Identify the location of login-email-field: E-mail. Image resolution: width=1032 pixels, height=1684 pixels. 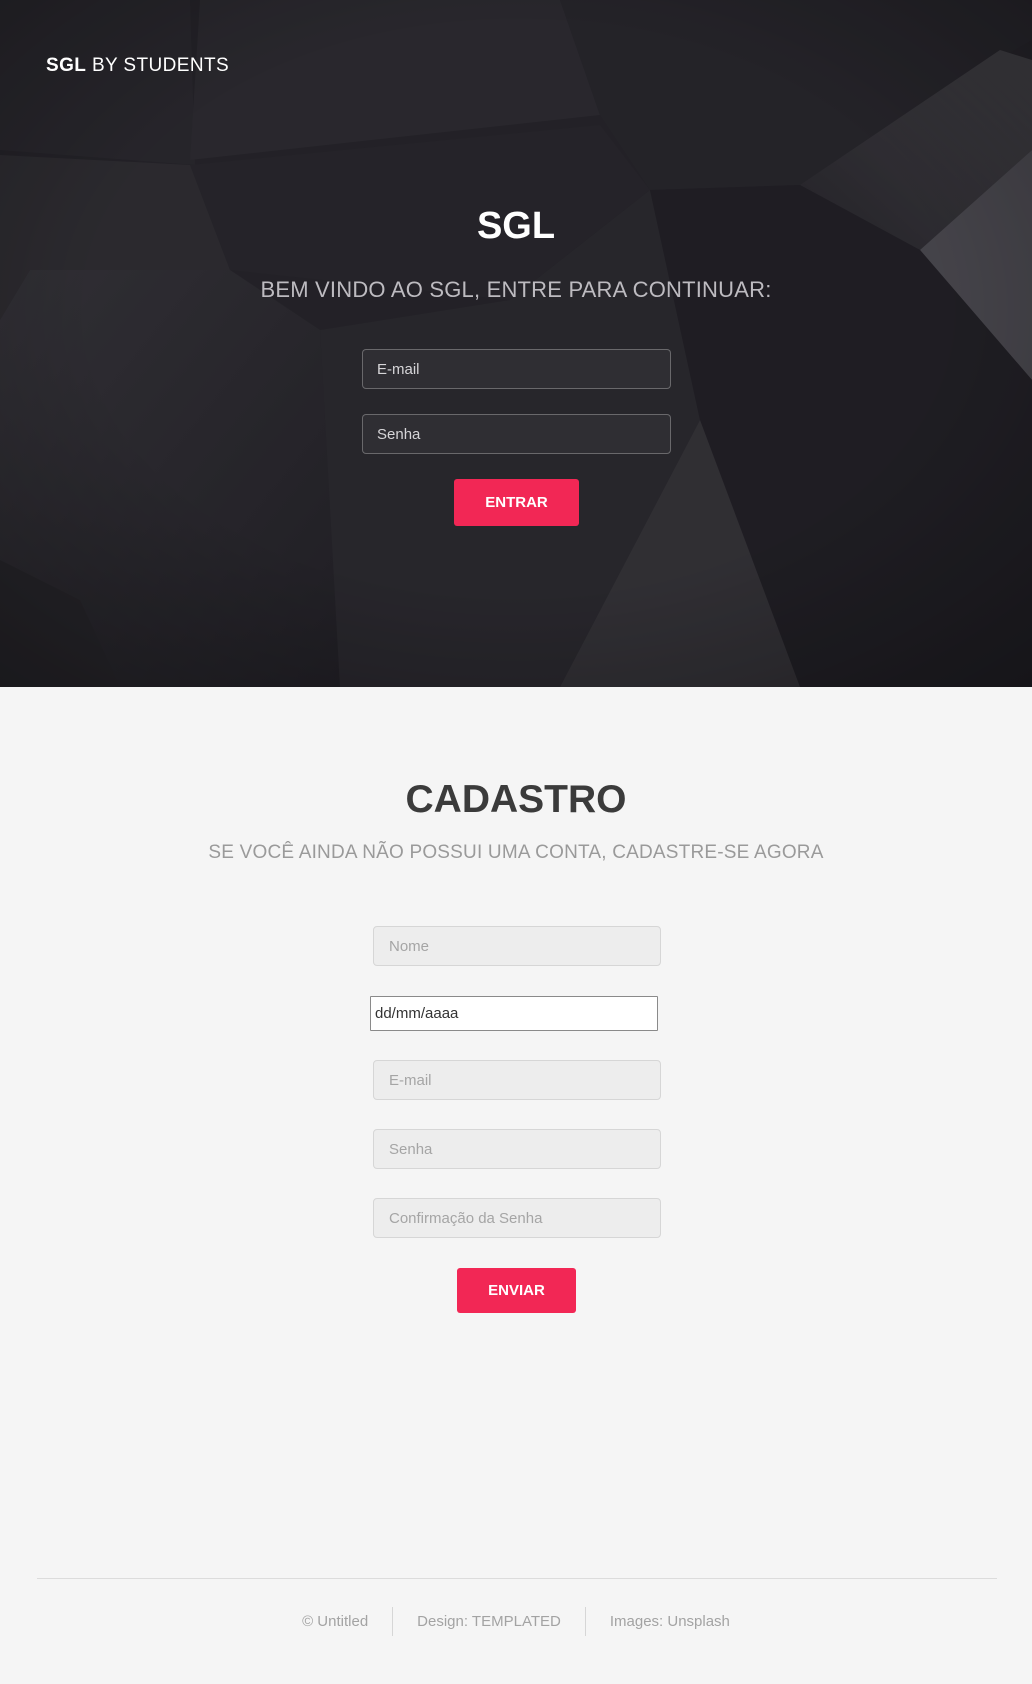
(516, 369).